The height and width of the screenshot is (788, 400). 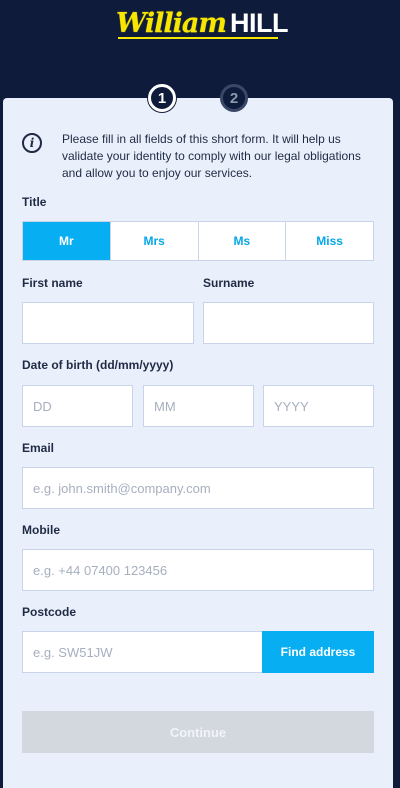 What do you see at coordinates (234, 98) in the screenshot?
I see `step-indicator-2: 2` at bounding box center [234, 98].